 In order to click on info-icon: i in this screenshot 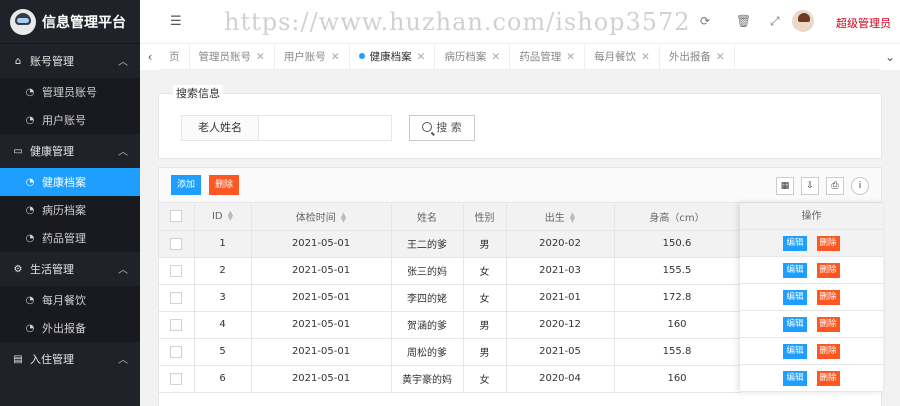, I will do `click(860, 186)`.